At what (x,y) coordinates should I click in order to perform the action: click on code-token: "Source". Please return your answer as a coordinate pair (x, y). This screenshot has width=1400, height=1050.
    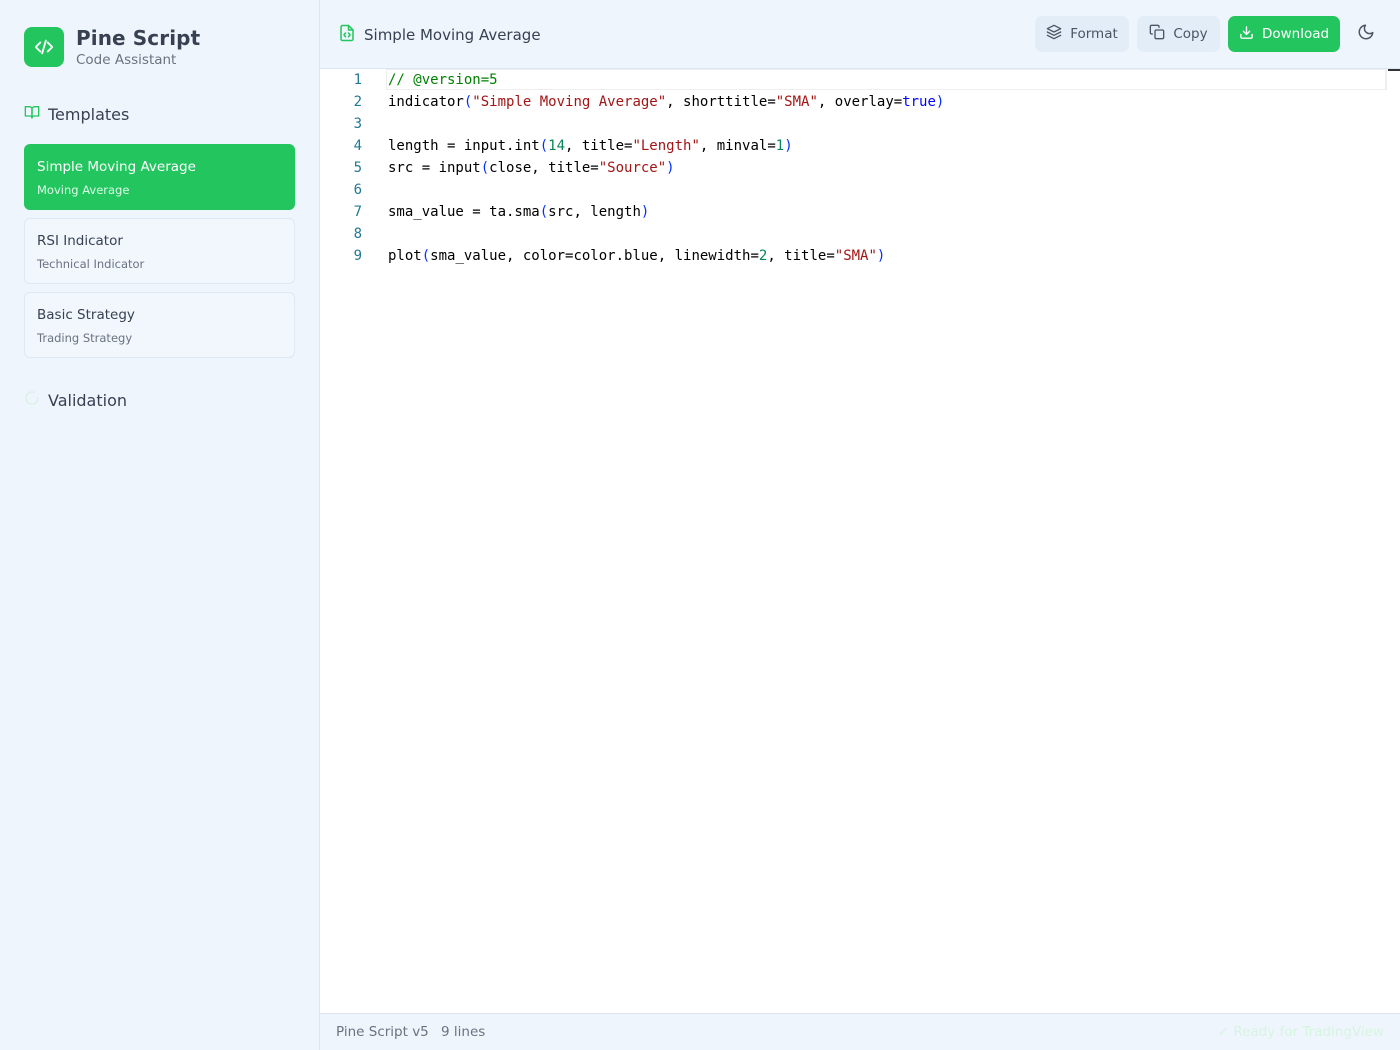
    Looking at the image, I should click on (632, 168).